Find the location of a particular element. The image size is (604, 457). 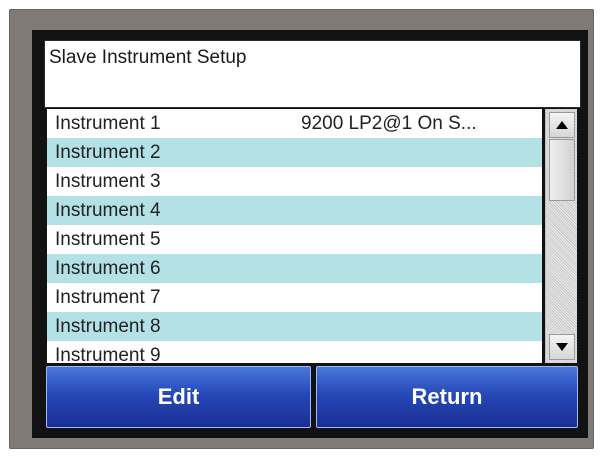

list-item: Instrument 2 is located at coordinates (294, 152).